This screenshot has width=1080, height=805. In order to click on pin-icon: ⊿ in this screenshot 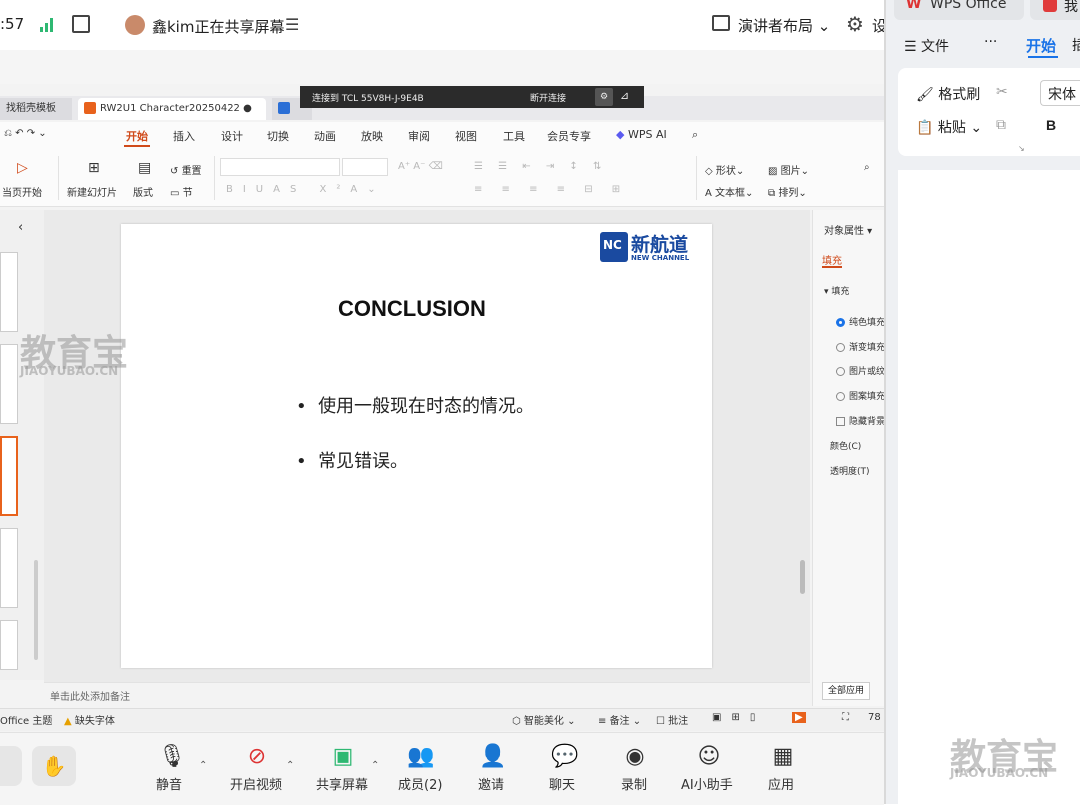, I will do `click(624, 95)`.